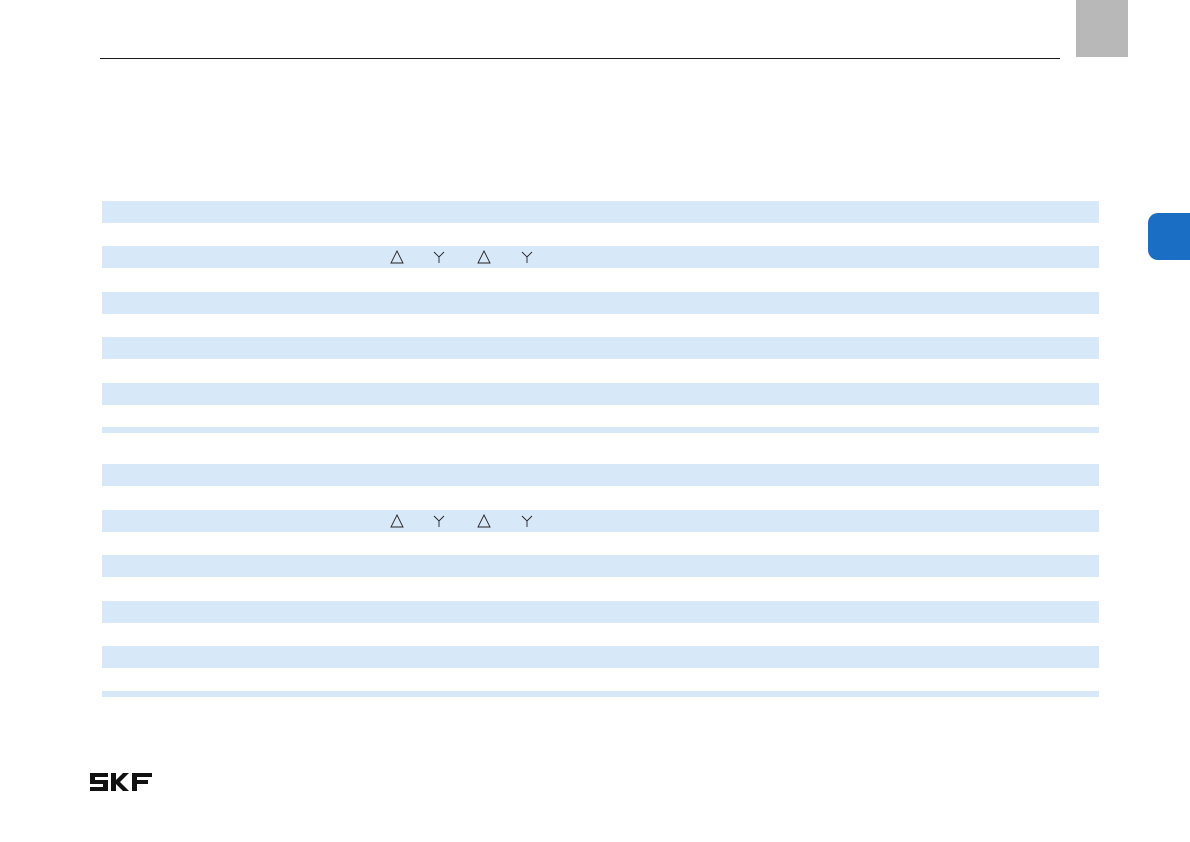 The image size is (1190, 842). What do you see at coordinates (121, 782) in the screenshot?
I see `skf-logo` at bounding box center [121, 782].